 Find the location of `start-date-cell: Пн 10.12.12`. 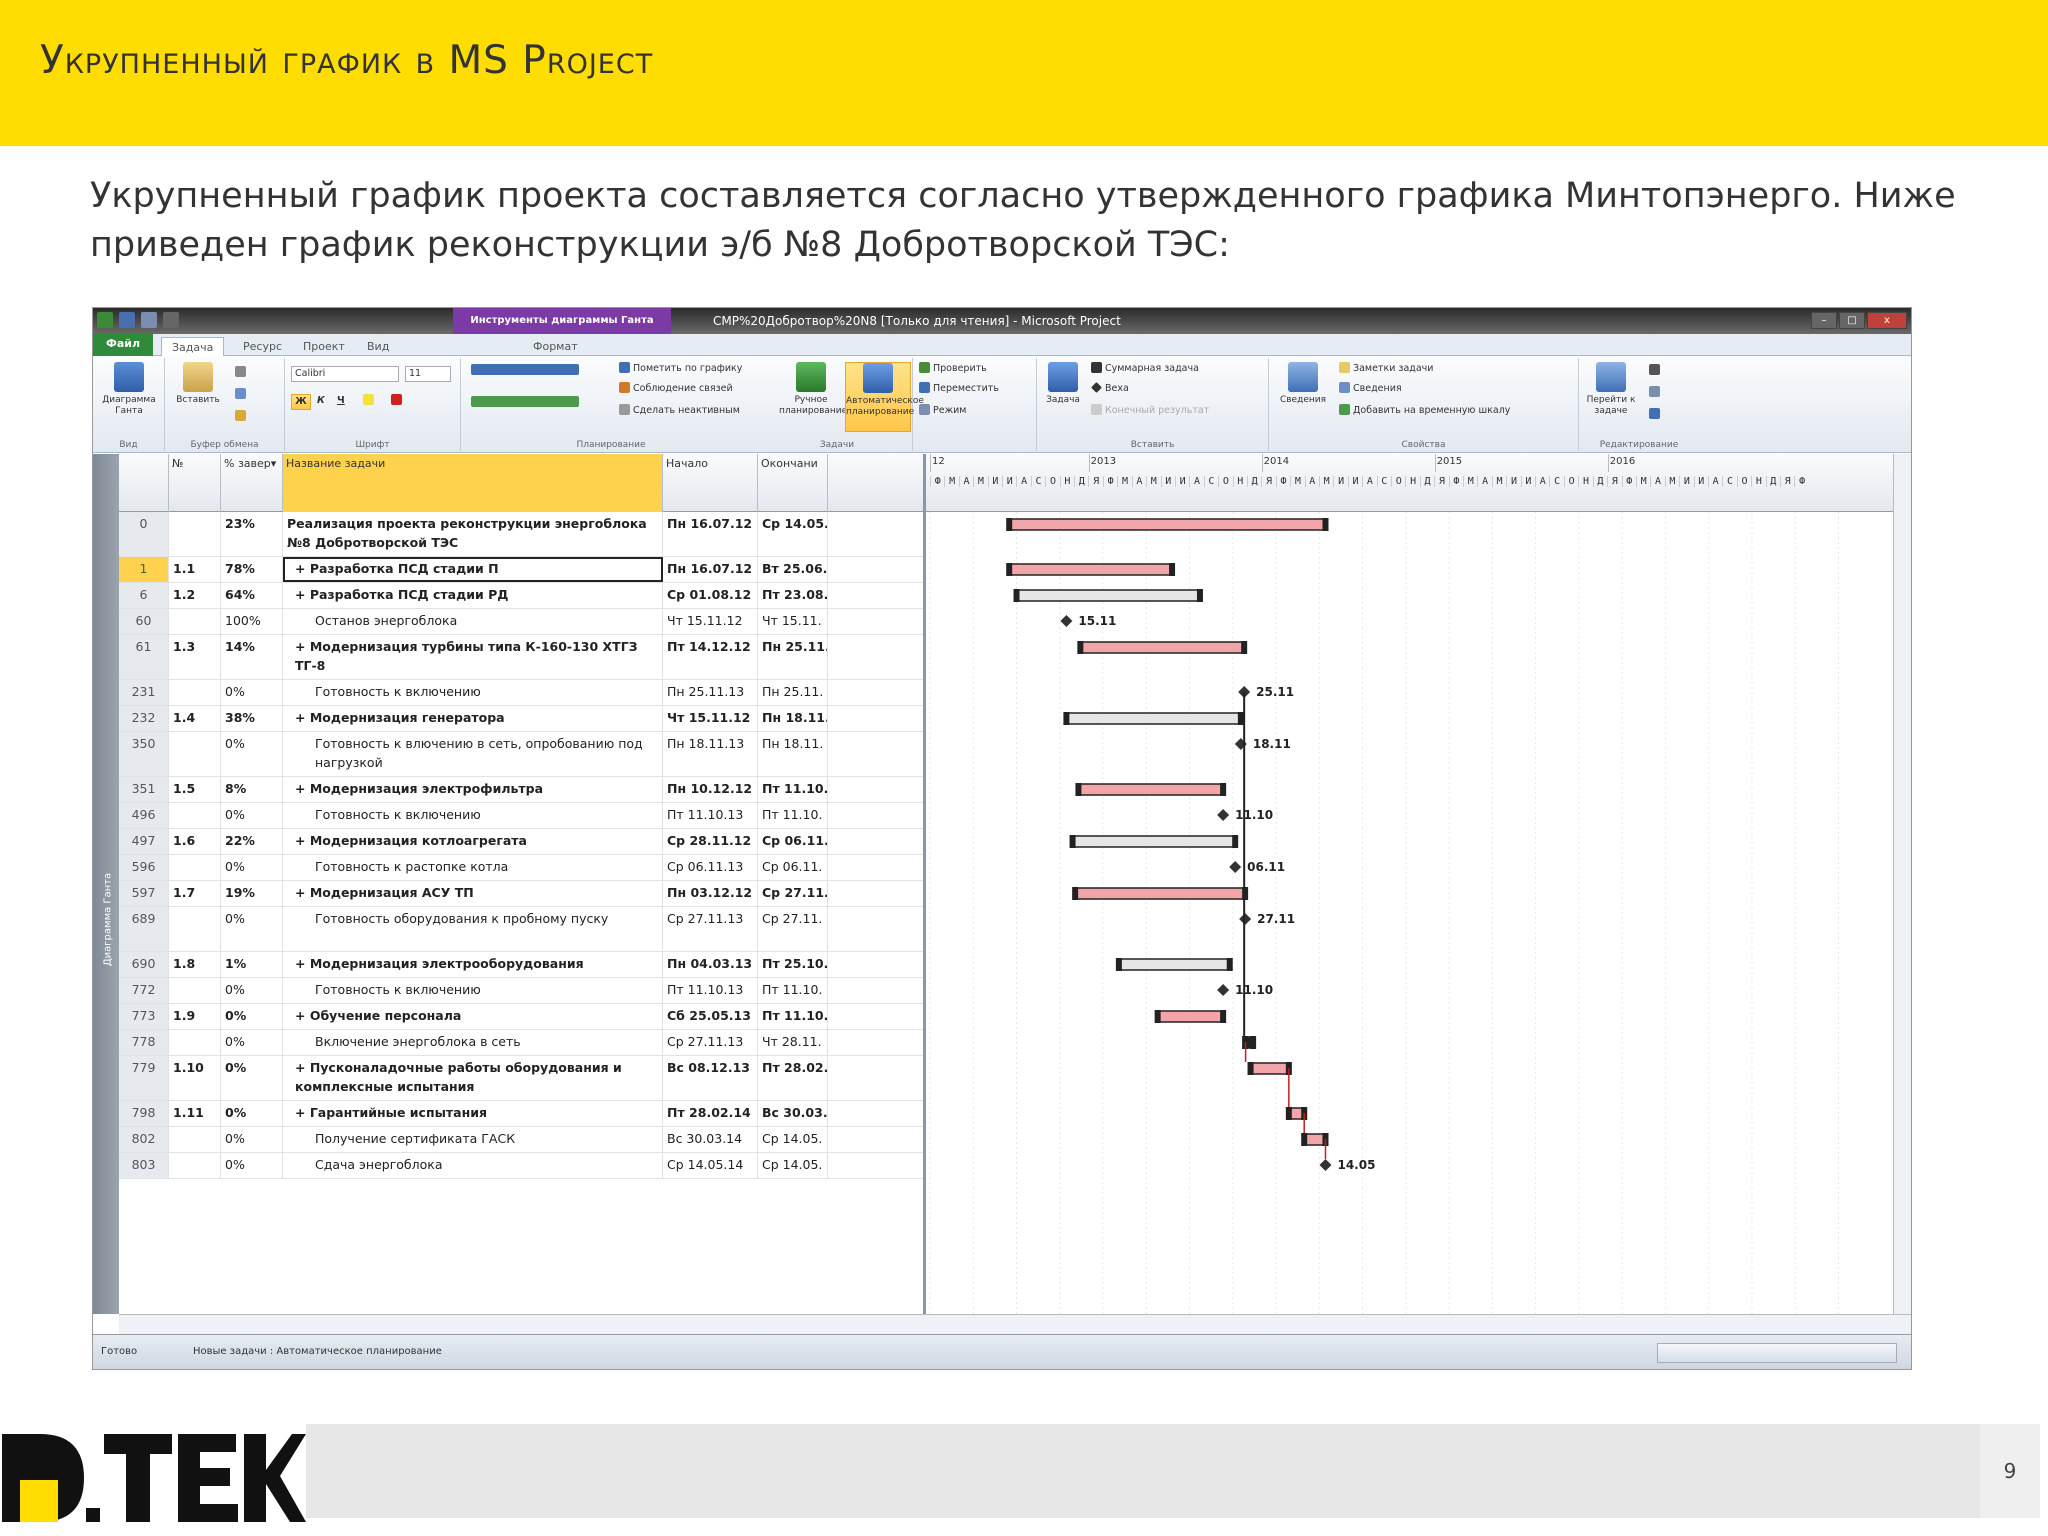

start-date-cell: Пн 10.12.12 is located at coordinates (710, 789).